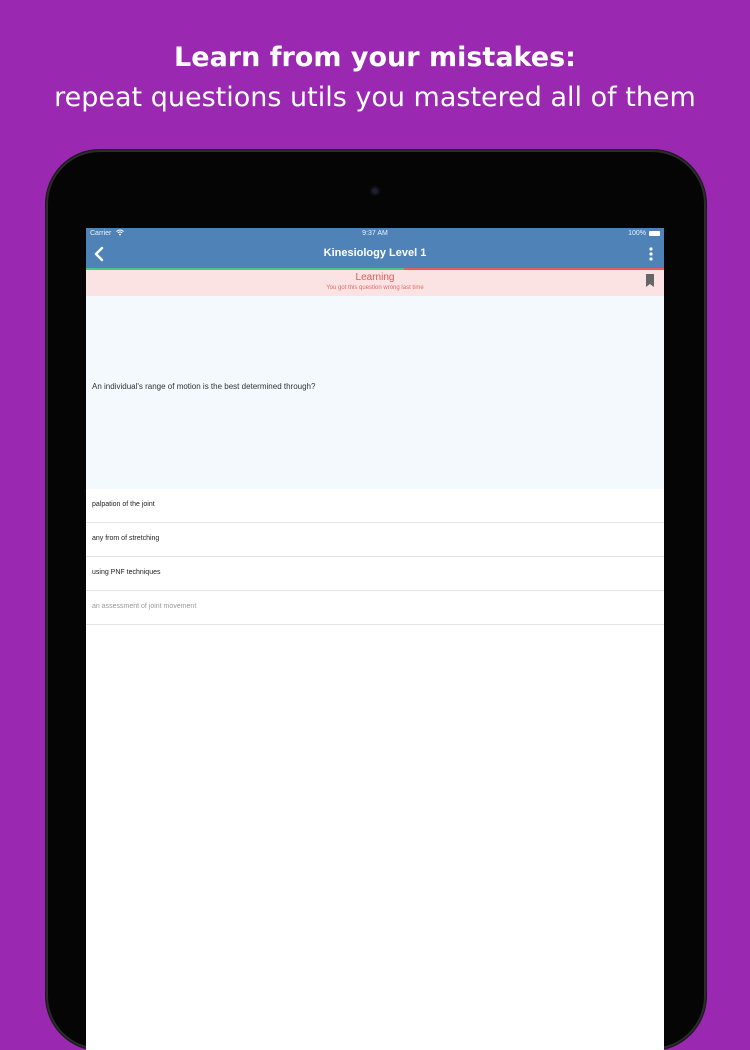  Describe the element at coordinates (144, 606) in the screenshot. I see `answer-text: an assessment of joint movement` at that location.